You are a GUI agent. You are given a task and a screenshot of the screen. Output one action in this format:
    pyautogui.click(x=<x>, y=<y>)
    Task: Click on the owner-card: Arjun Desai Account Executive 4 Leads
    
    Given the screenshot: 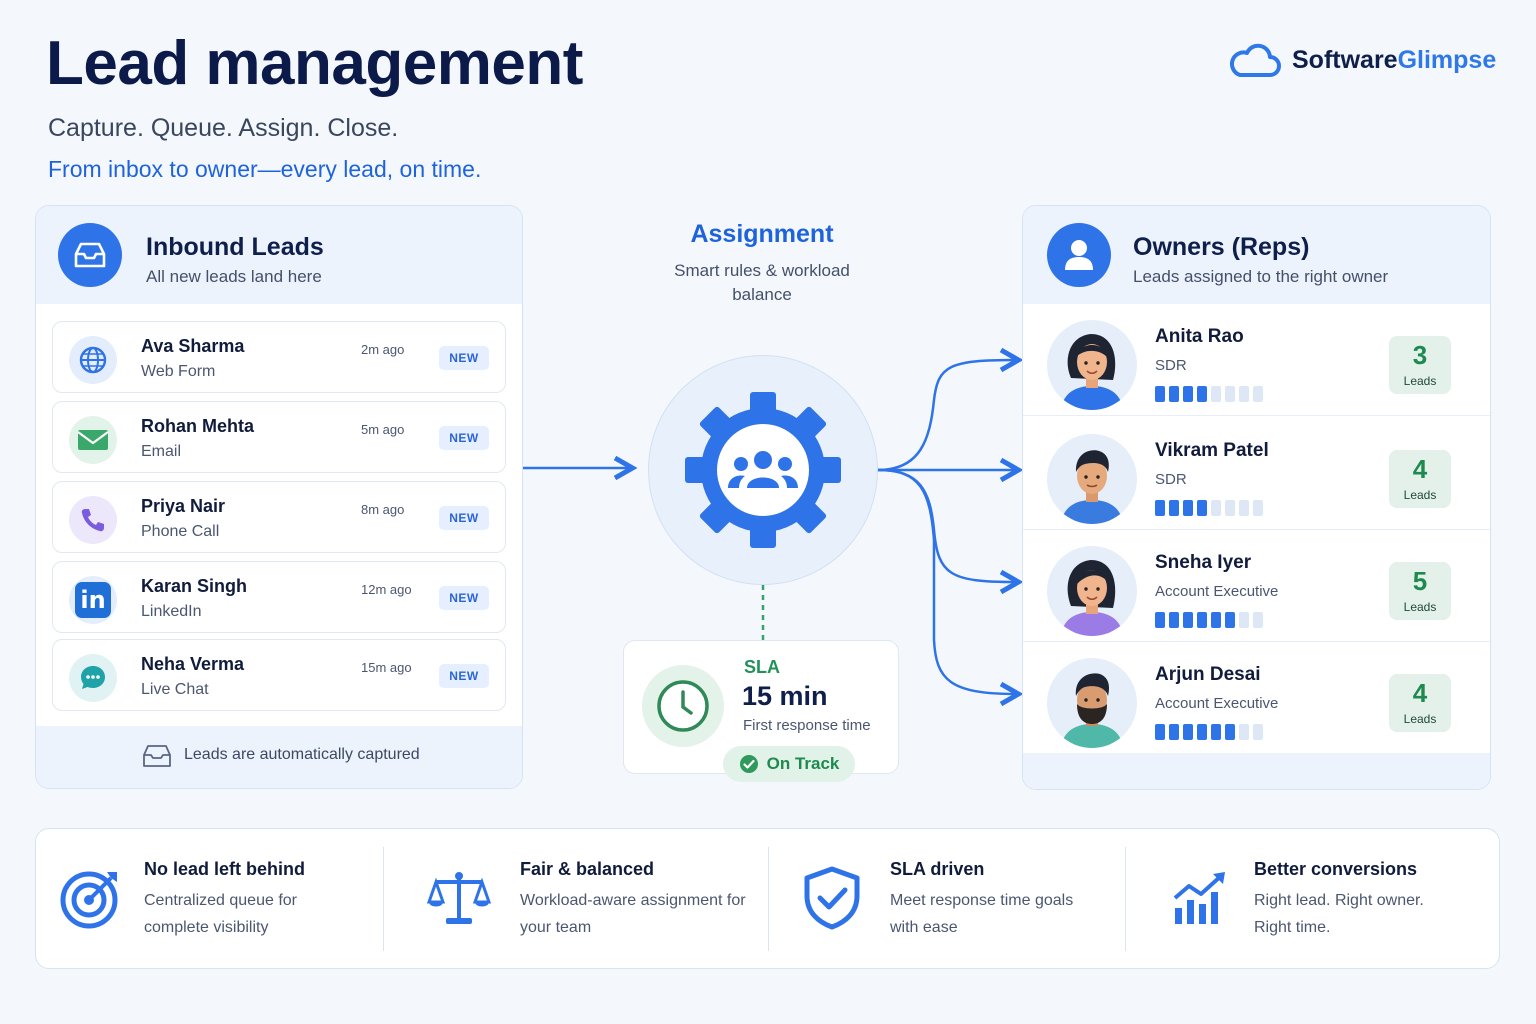 What is the action you would take?
    pyautogui.click(x=1256, y=699)
    